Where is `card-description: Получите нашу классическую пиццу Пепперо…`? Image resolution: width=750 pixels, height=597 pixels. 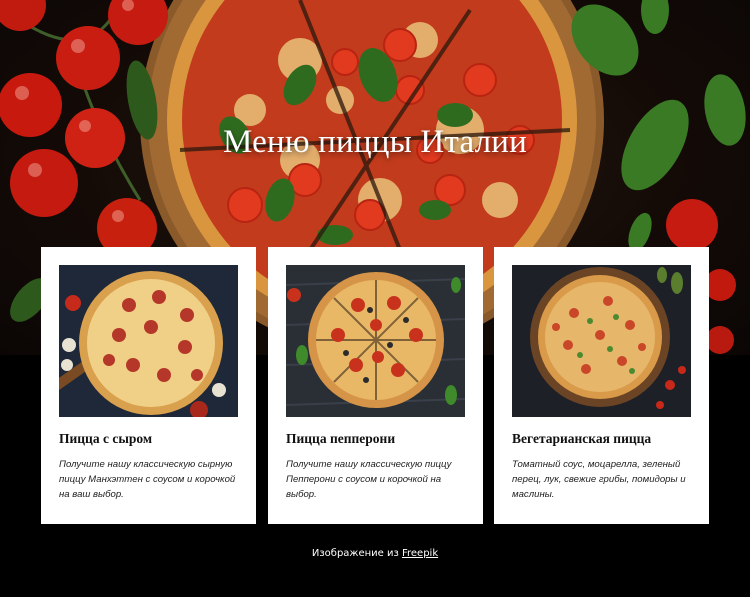 card-description: Получите нашу классическую пиццу Пепперо… is located at coordinates (369, 479).